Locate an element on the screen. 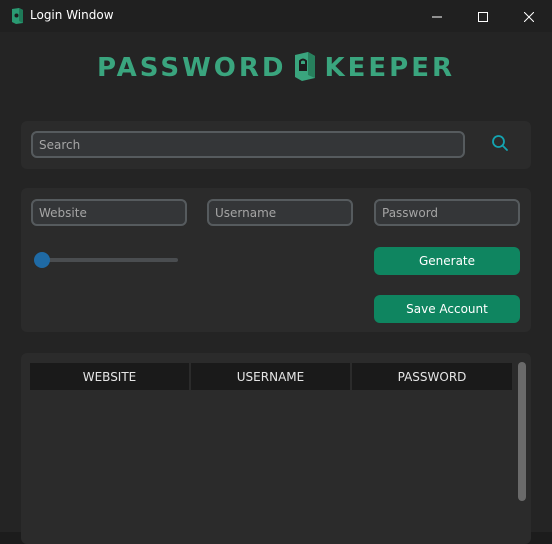 This screenshot has width=552, height=544. search-panel is located at coordinates (276, 145).